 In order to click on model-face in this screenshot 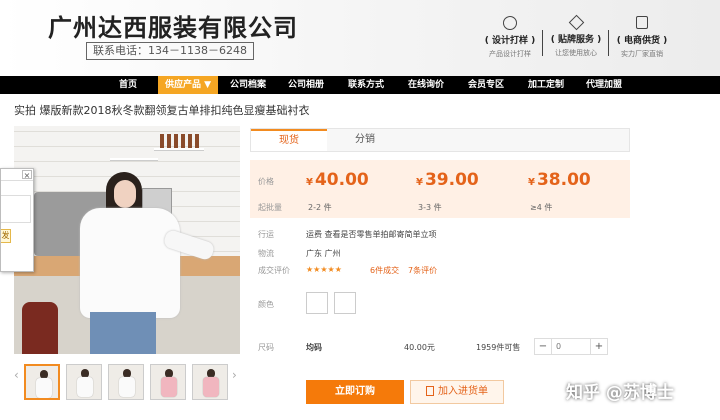, I will do `click(125, 194)`.